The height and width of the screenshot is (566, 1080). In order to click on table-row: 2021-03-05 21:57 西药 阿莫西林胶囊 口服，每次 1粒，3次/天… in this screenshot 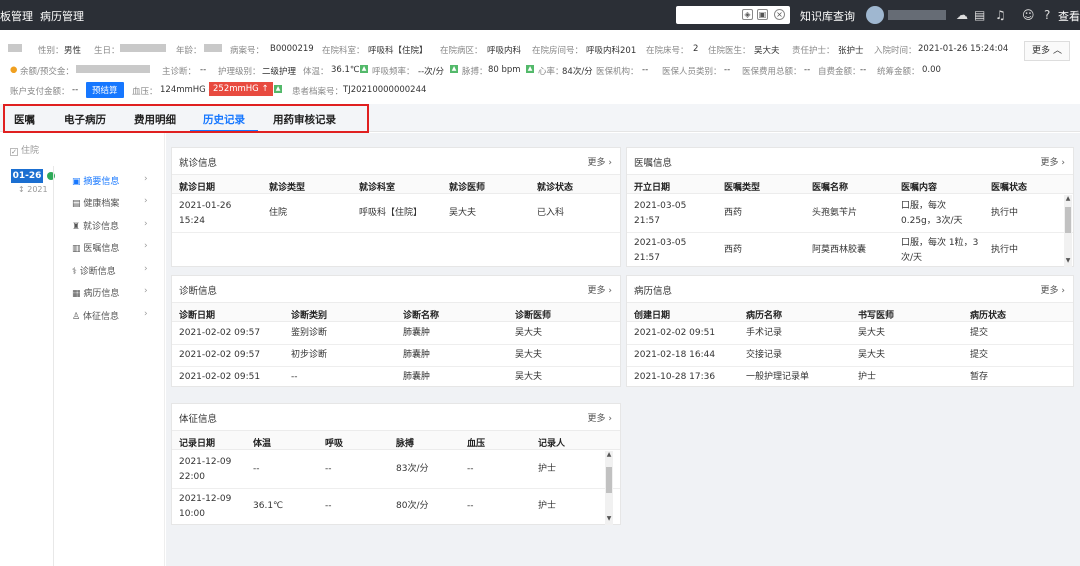, I will do `click(850, 251)`.